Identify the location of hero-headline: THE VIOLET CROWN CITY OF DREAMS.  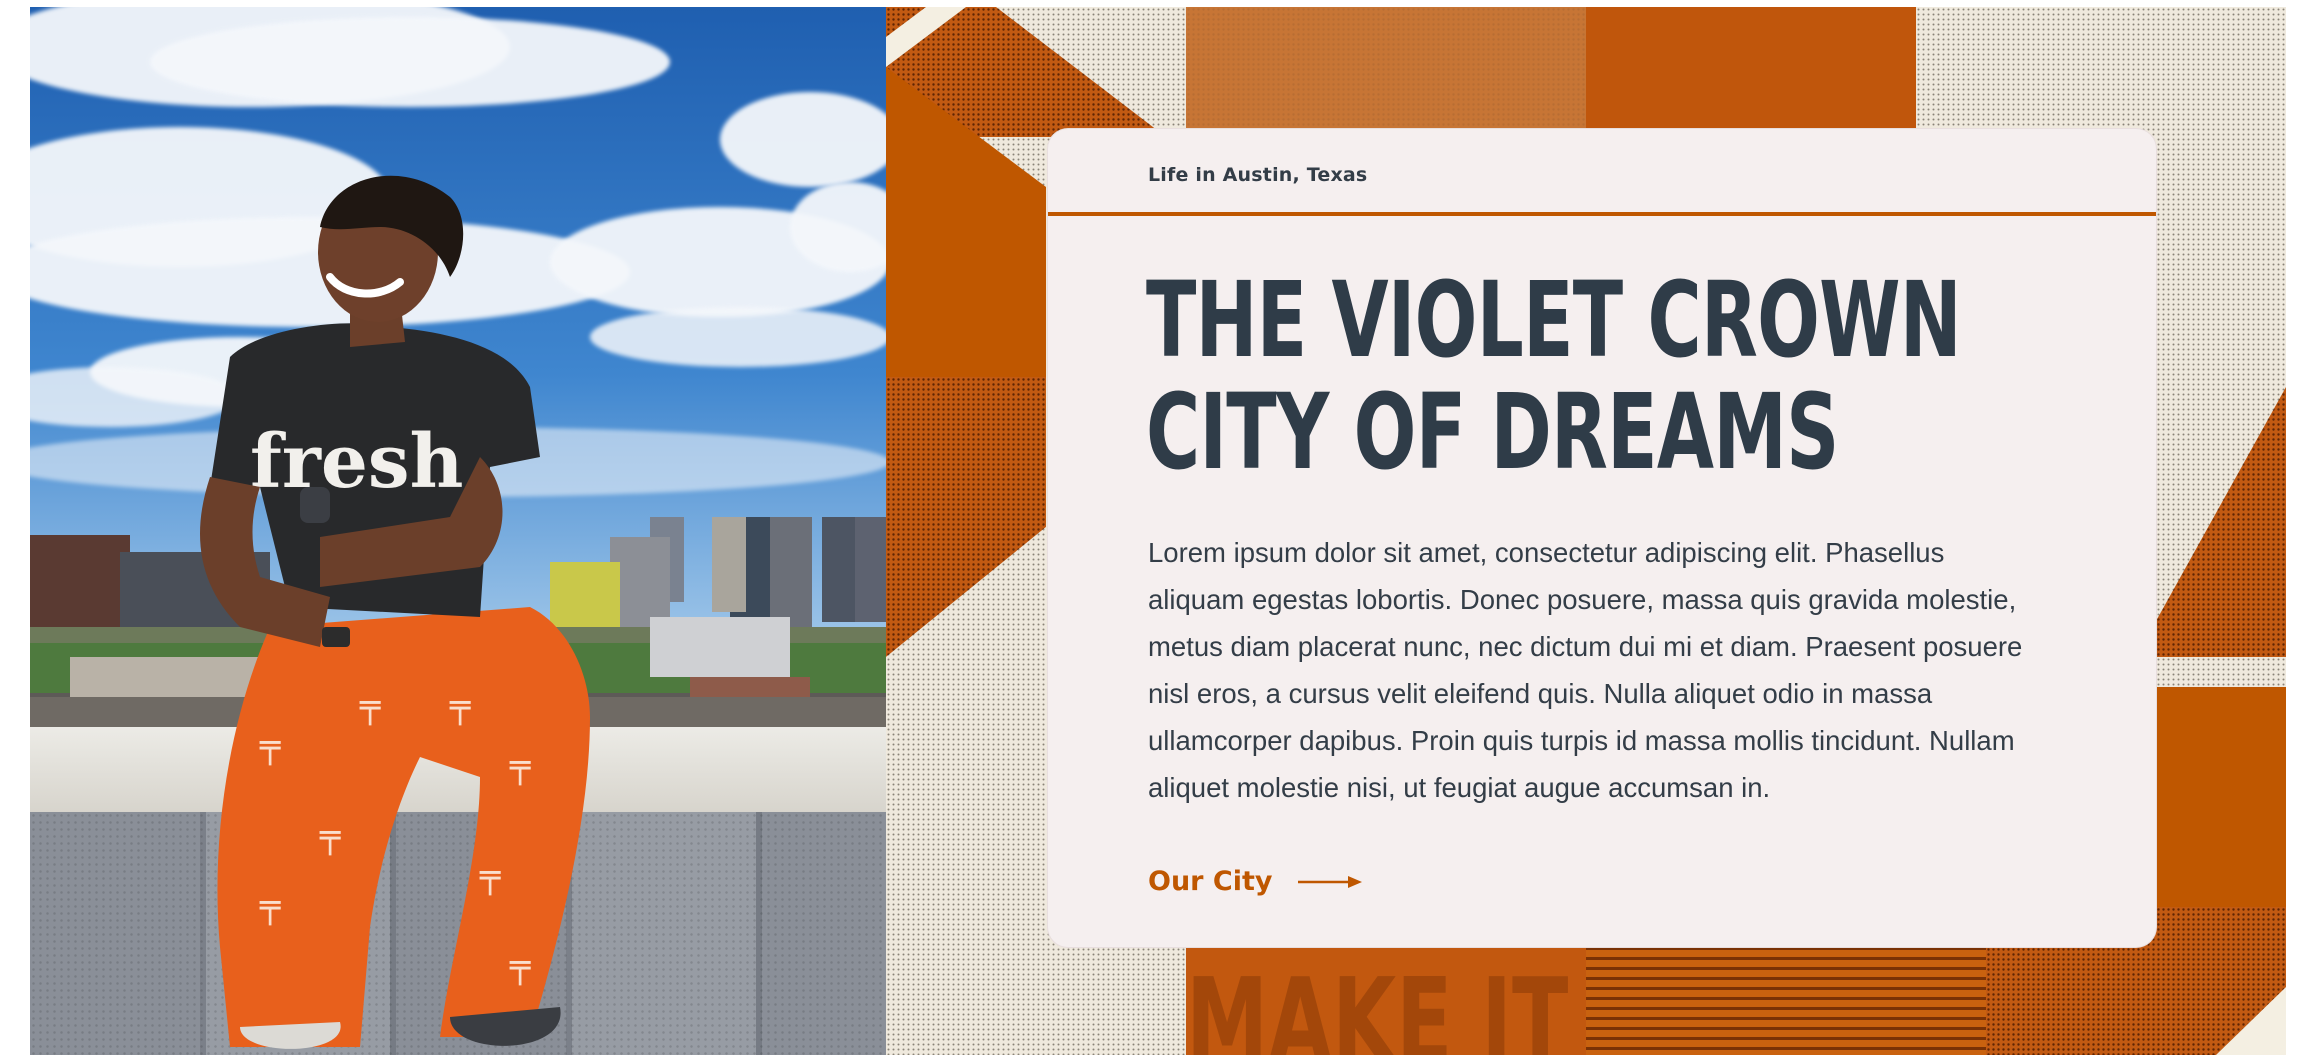
(1554, 376).